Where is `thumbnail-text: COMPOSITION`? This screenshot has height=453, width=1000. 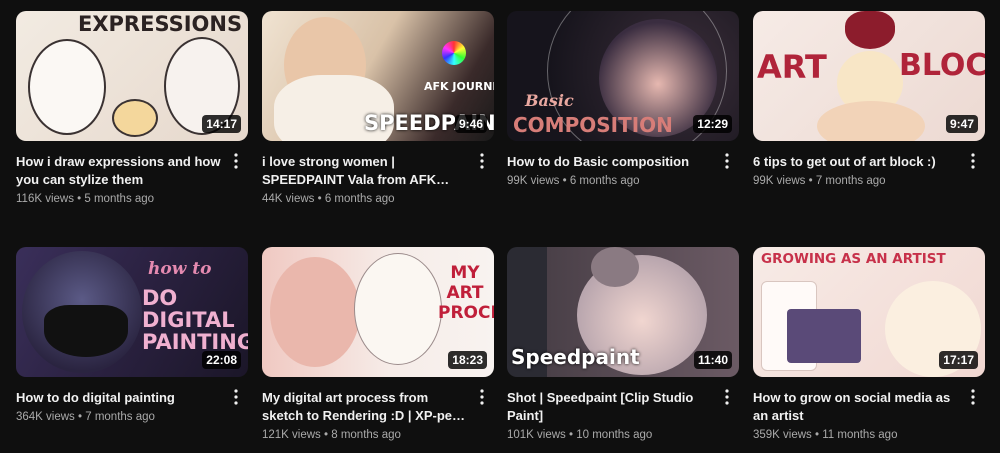
thumbnail-text: COMPOSITION is located at coordinates (593, 125).